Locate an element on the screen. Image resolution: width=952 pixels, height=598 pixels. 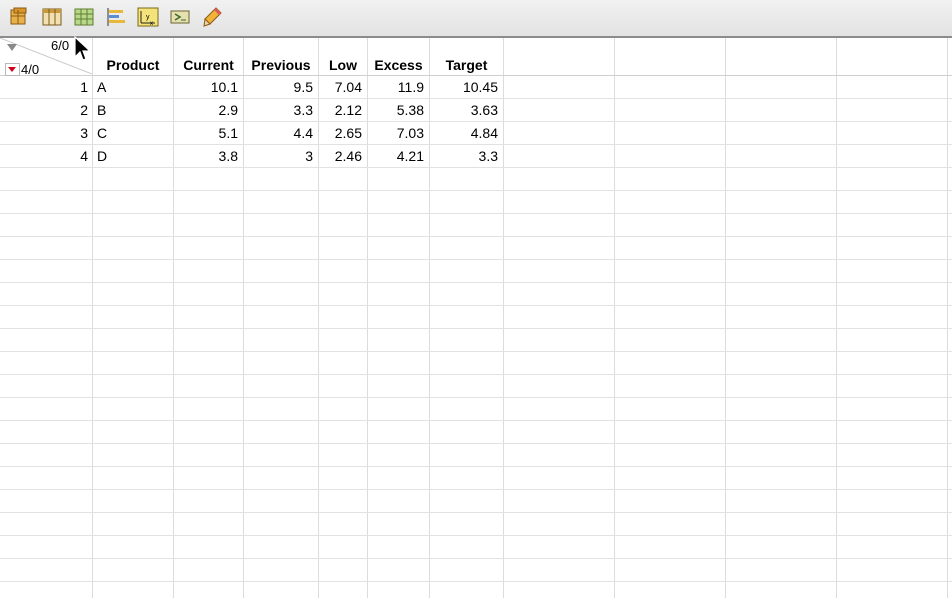
table-panel-toggle-icon is located at coordinates (12, 47).